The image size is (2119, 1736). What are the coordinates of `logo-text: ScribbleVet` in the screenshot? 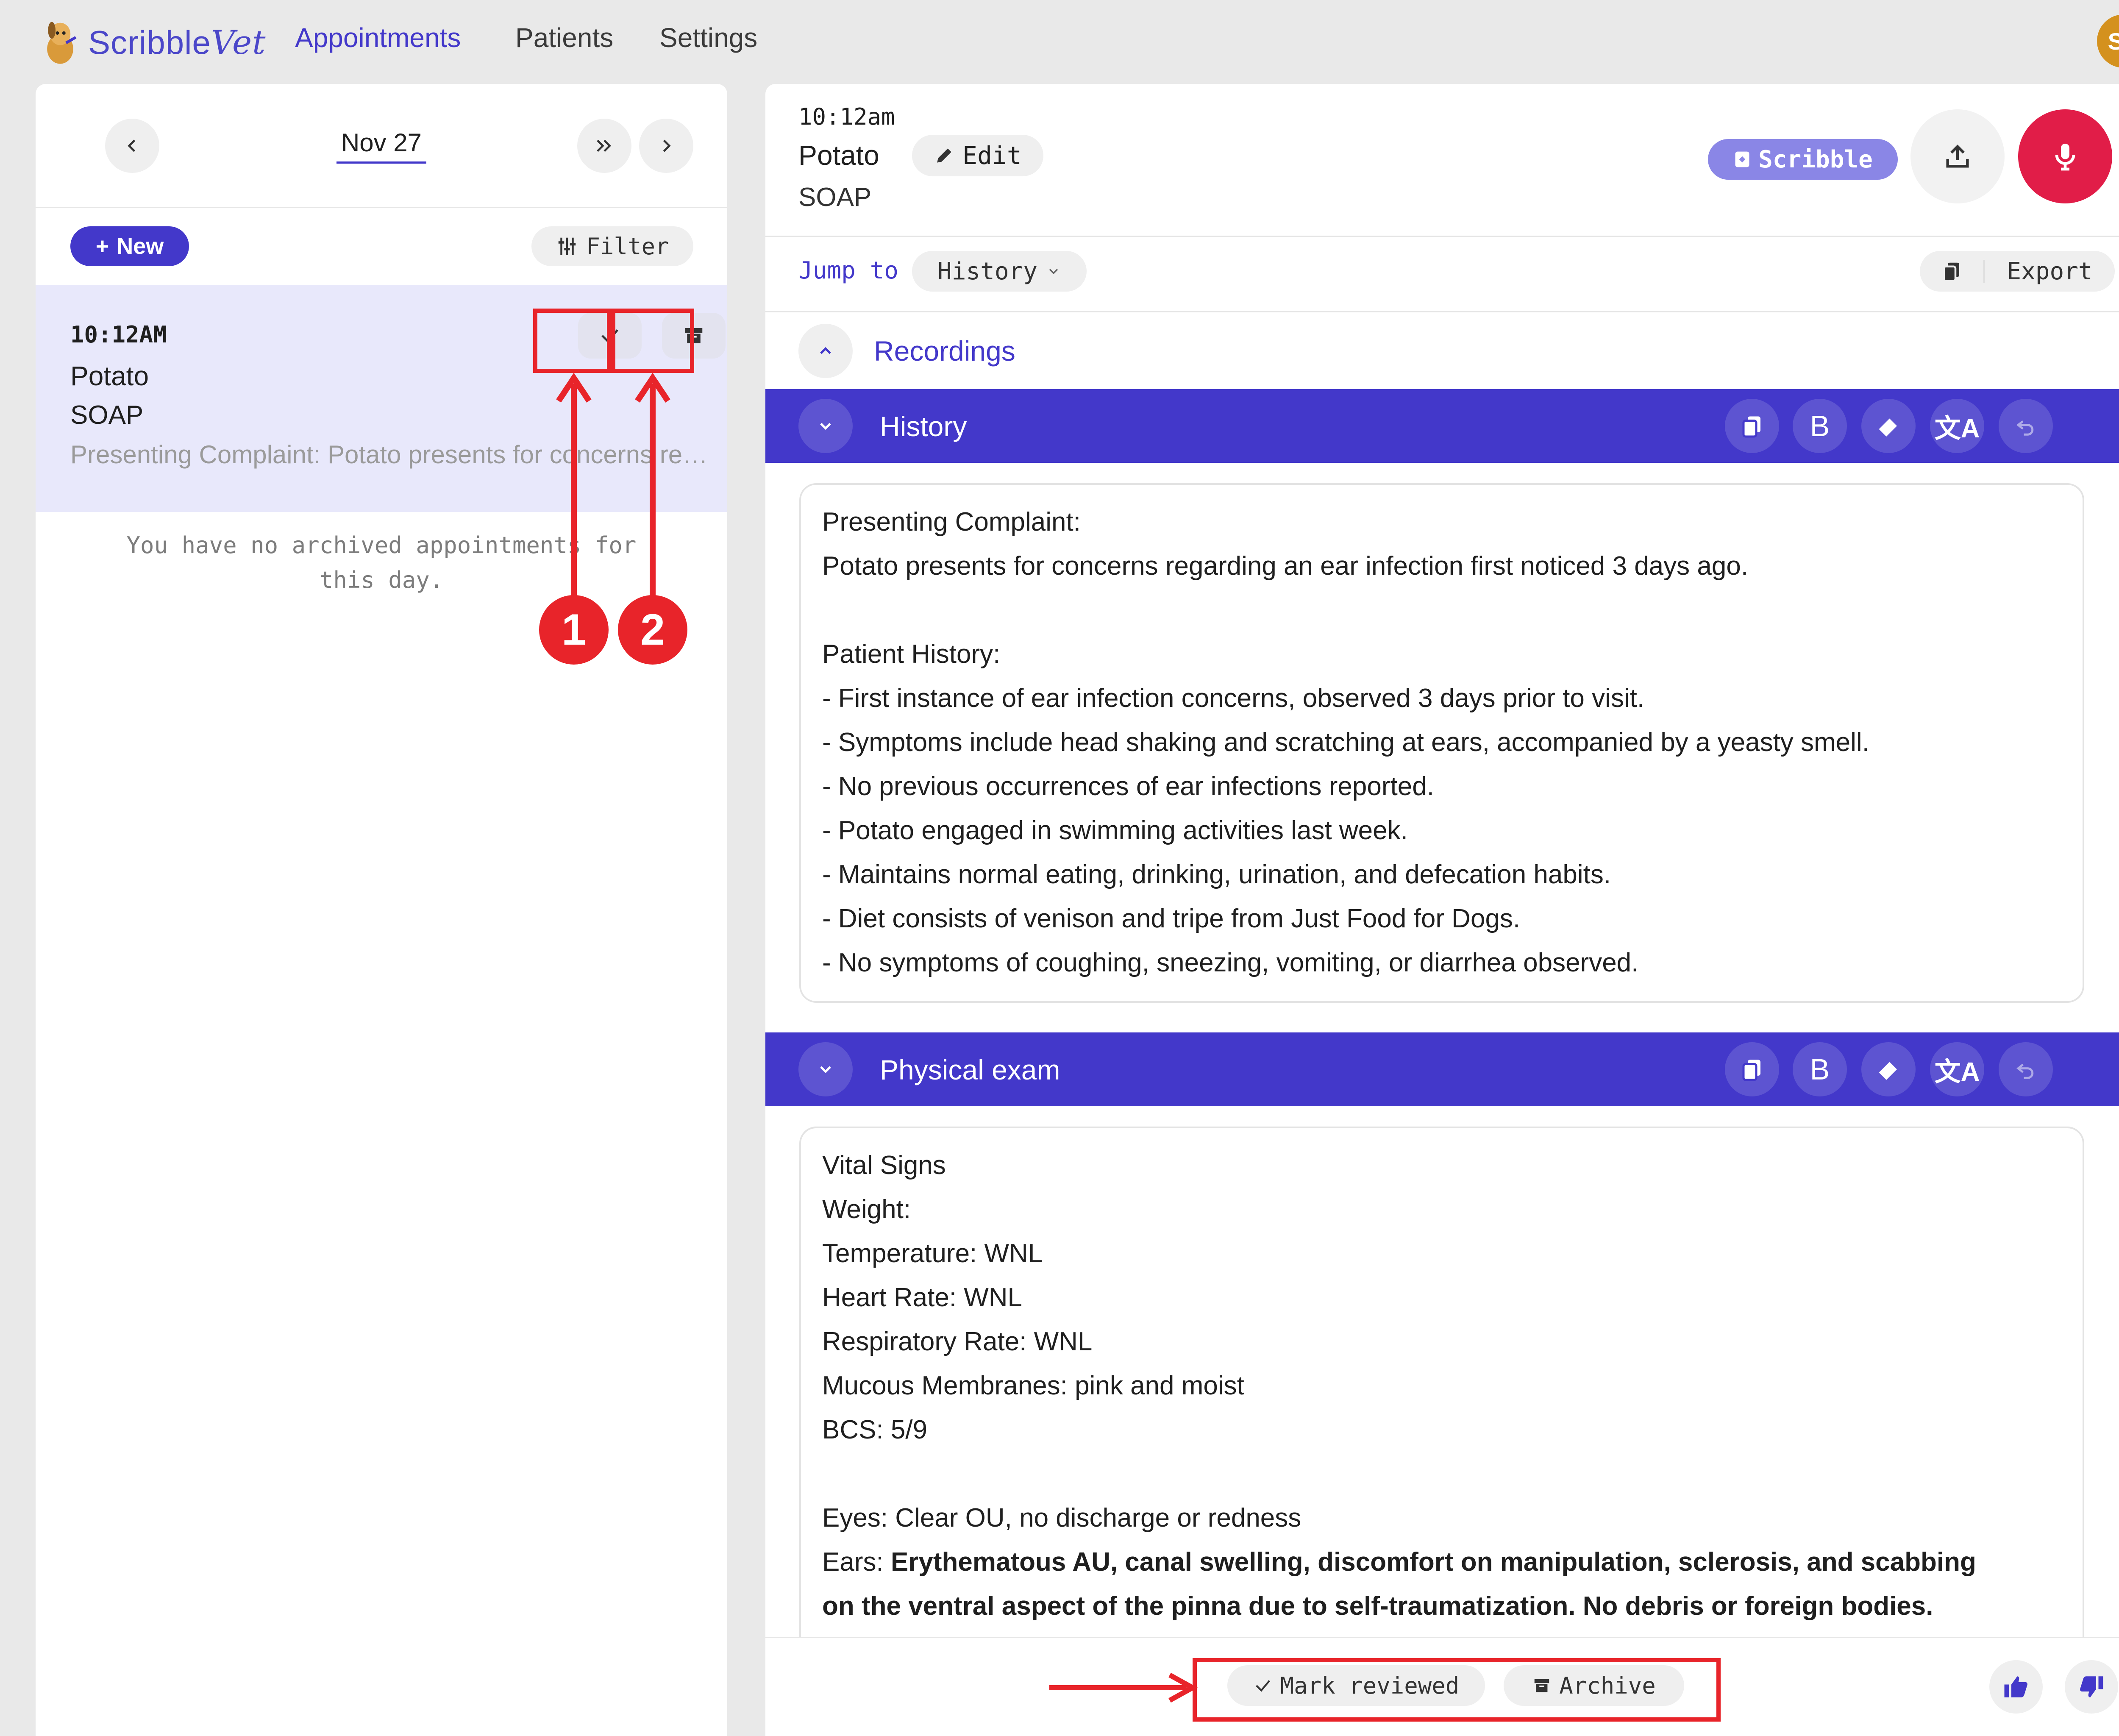 It's located at (177, 42).